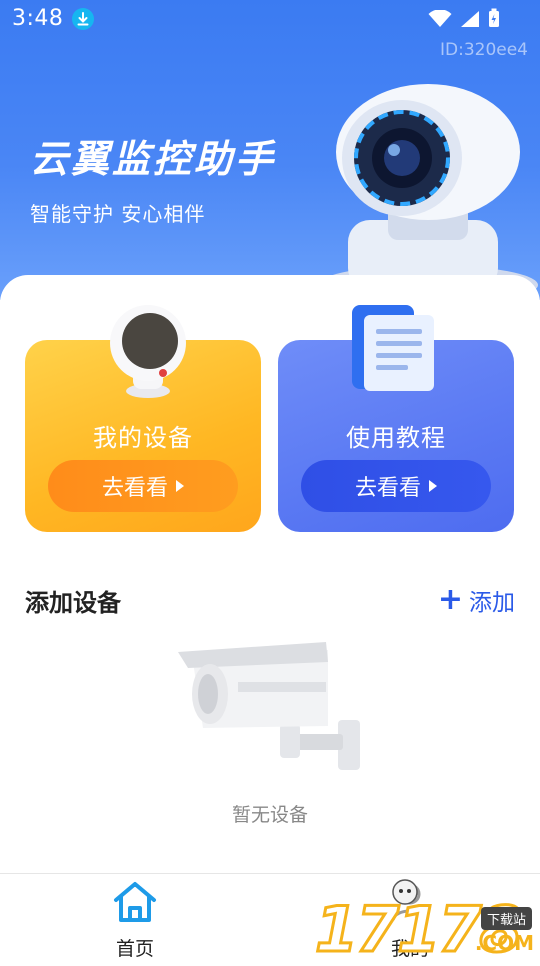 This screenshot has height=966, width=540. What do you see at coordinates (494, 21) in the screenshot?
I see `battery-icon` at bounding box center [494, 21].